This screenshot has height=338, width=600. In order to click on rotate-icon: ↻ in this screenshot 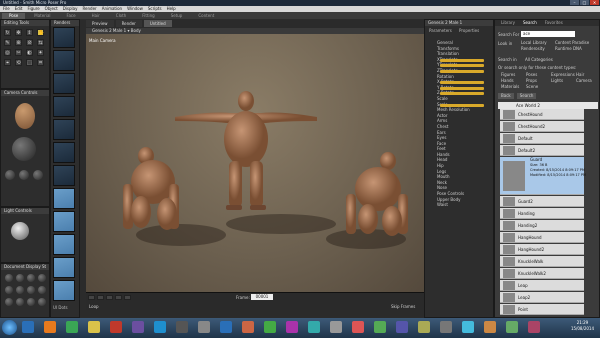, I will do `click(7, 32)`.